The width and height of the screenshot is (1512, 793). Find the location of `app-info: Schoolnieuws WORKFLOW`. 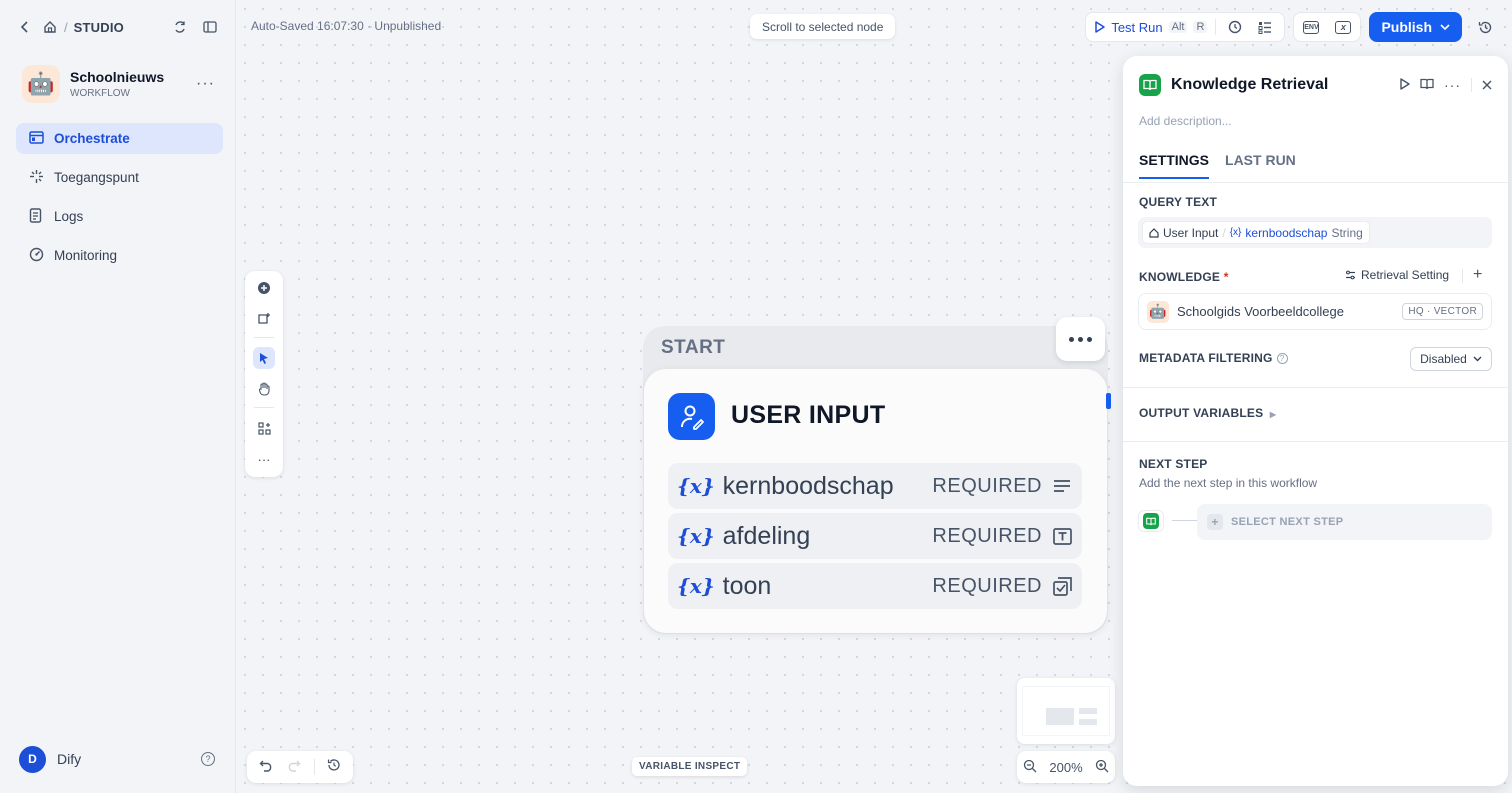

app-info: Schoolnieuws WORKFLOW is located at coordinates (117, 84).